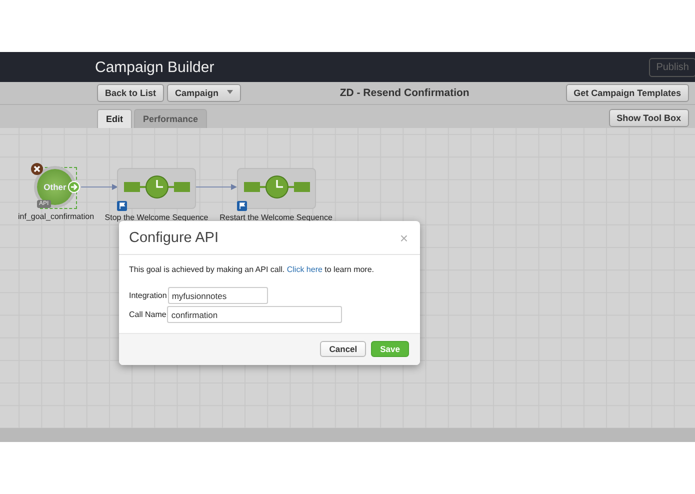 The width and height of the screenshot is (695, 494). I want to click on node-label: Stop the Welcome Sequence, so click(156, 217).